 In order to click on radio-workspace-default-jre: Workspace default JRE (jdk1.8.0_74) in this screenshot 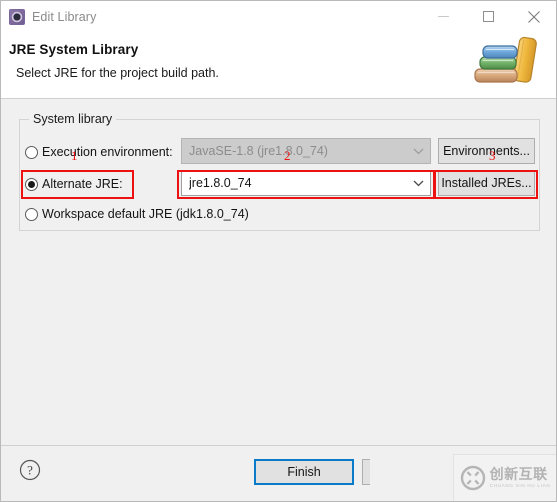, I will do `click(137, 214)`.